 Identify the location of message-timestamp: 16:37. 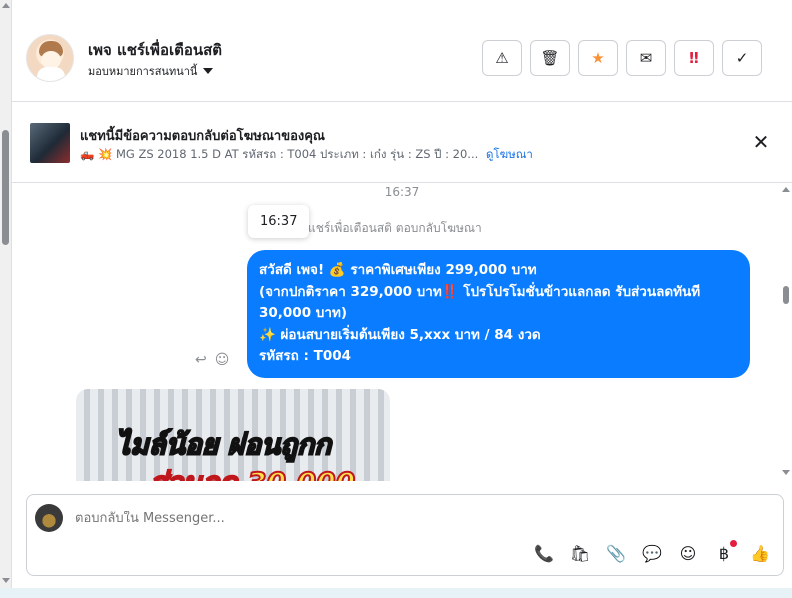
(402, 192).